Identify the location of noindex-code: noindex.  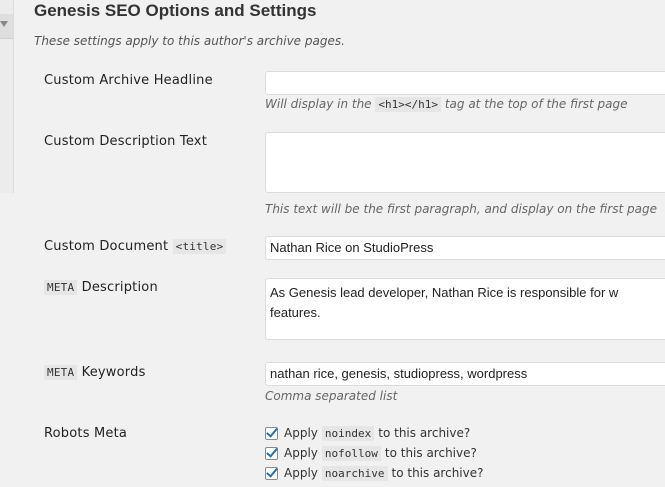
(348, 433).